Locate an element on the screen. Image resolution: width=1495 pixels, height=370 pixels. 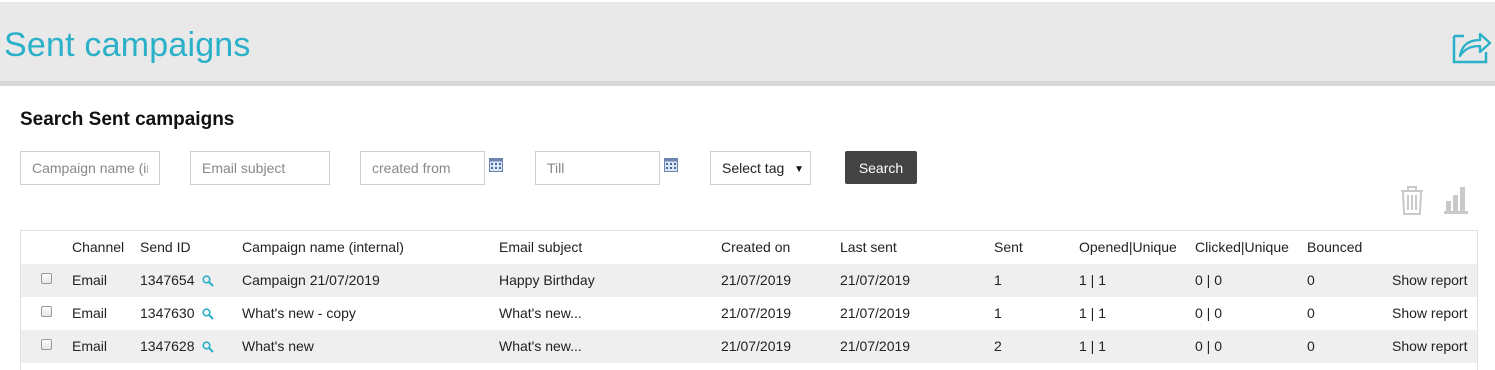
export-share-icon is located at coordinates (1471, 46).